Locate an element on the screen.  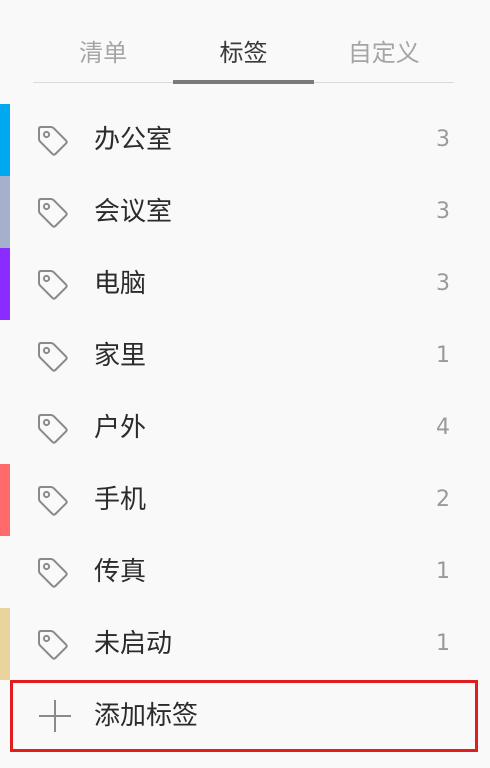
plus-icon is located at coordinates (55, 716).